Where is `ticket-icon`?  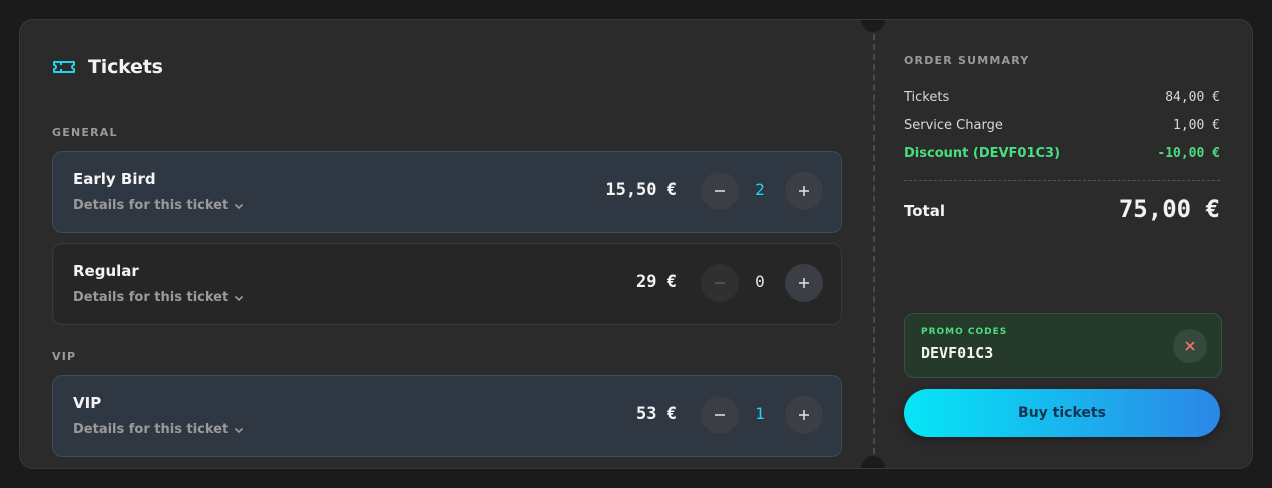
ticket-icon is located at coordinates (64, 67).